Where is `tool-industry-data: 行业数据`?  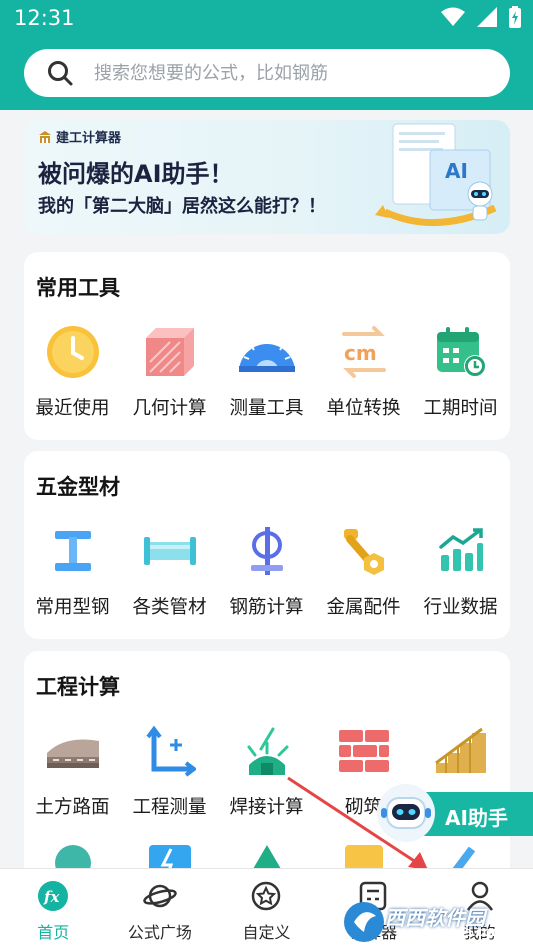
tool-industry-data: 行业数据 is located at coordinates (460, 570).